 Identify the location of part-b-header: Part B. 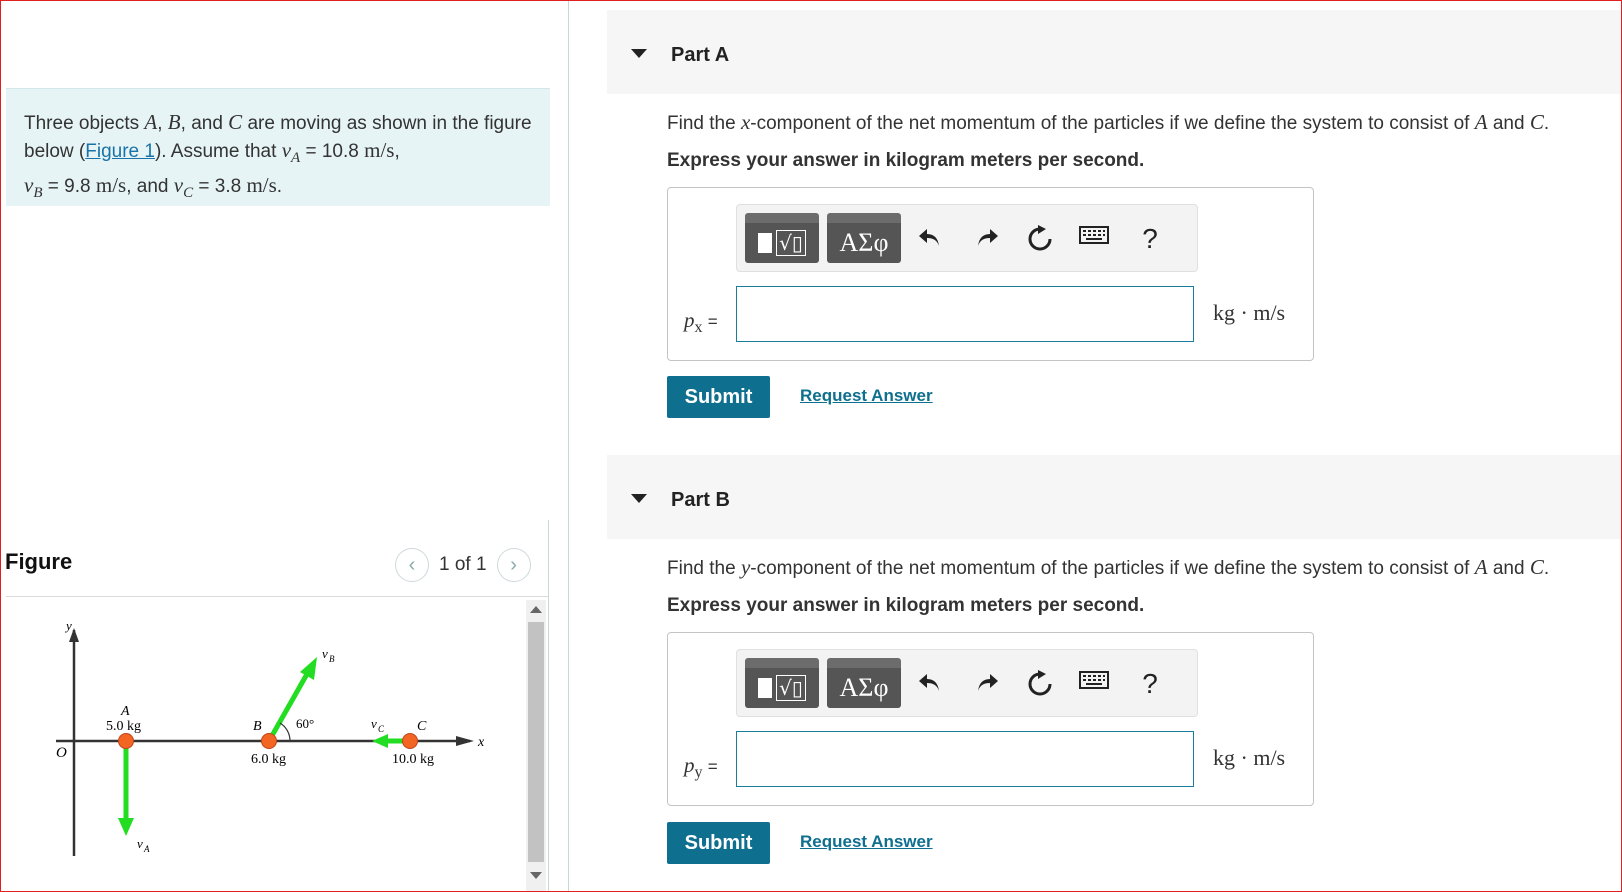
(1114, 497).